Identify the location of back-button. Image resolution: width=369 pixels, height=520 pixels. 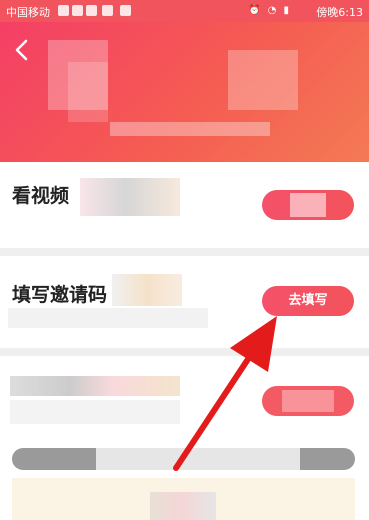
(22, 50).